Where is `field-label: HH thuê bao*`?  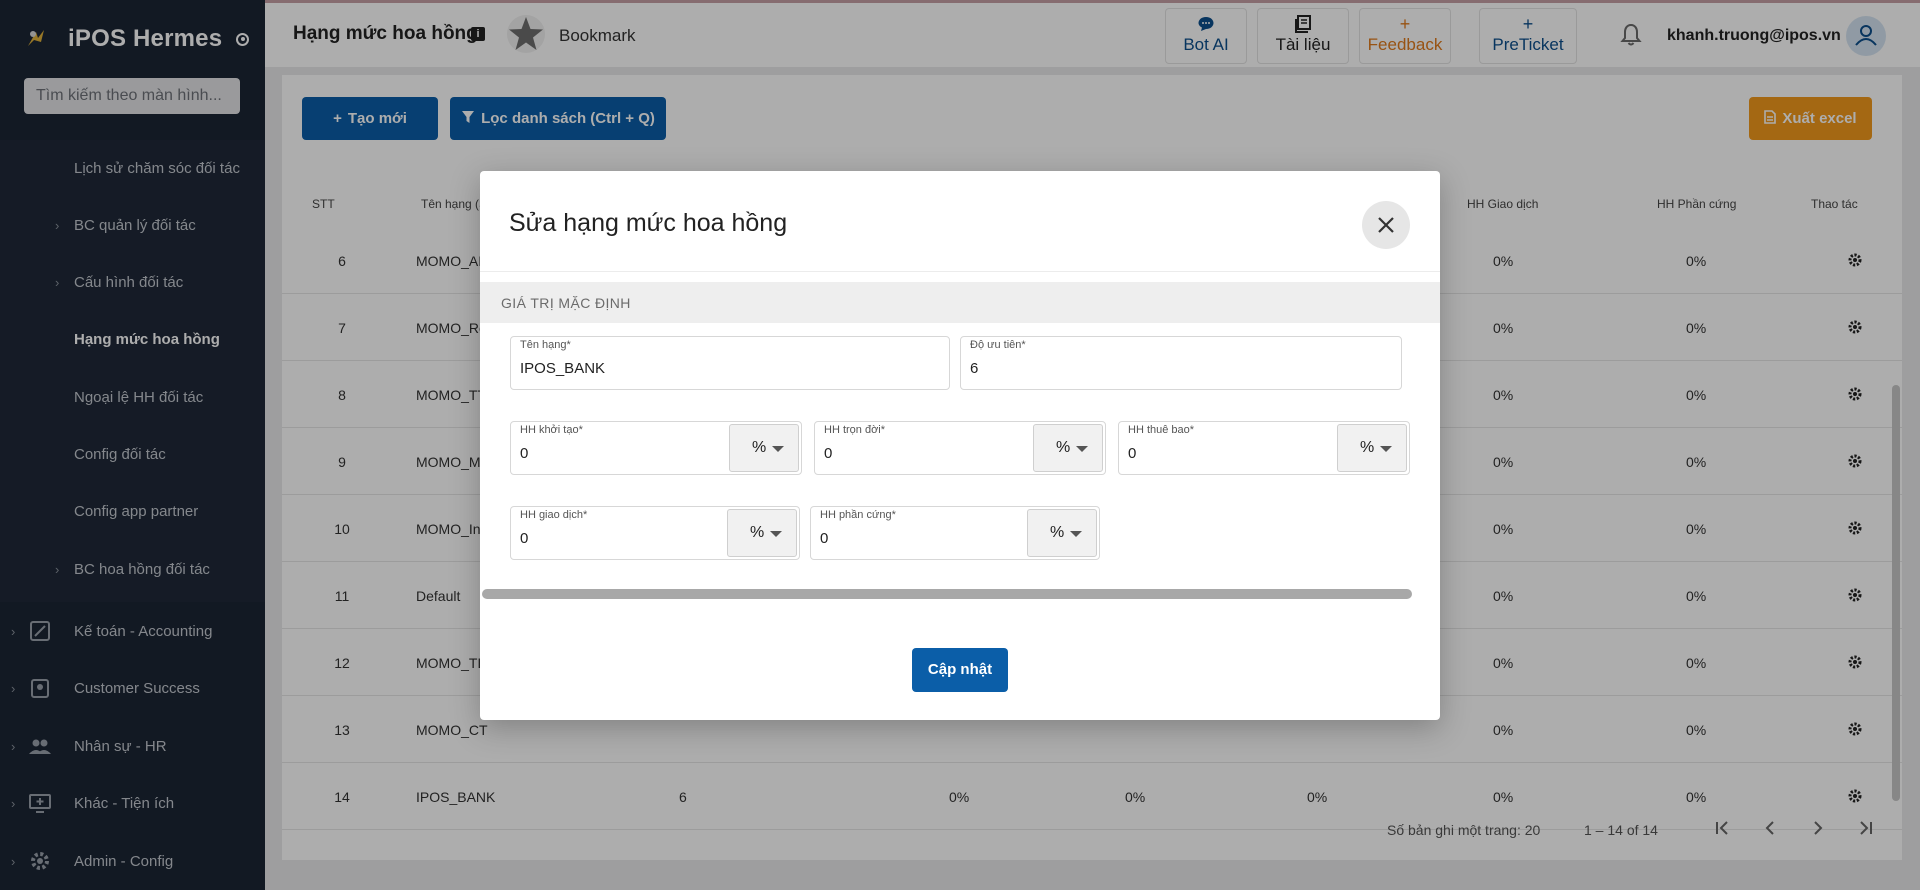
field-label: HH thuê bao* is located at coordinates (1161, 430).